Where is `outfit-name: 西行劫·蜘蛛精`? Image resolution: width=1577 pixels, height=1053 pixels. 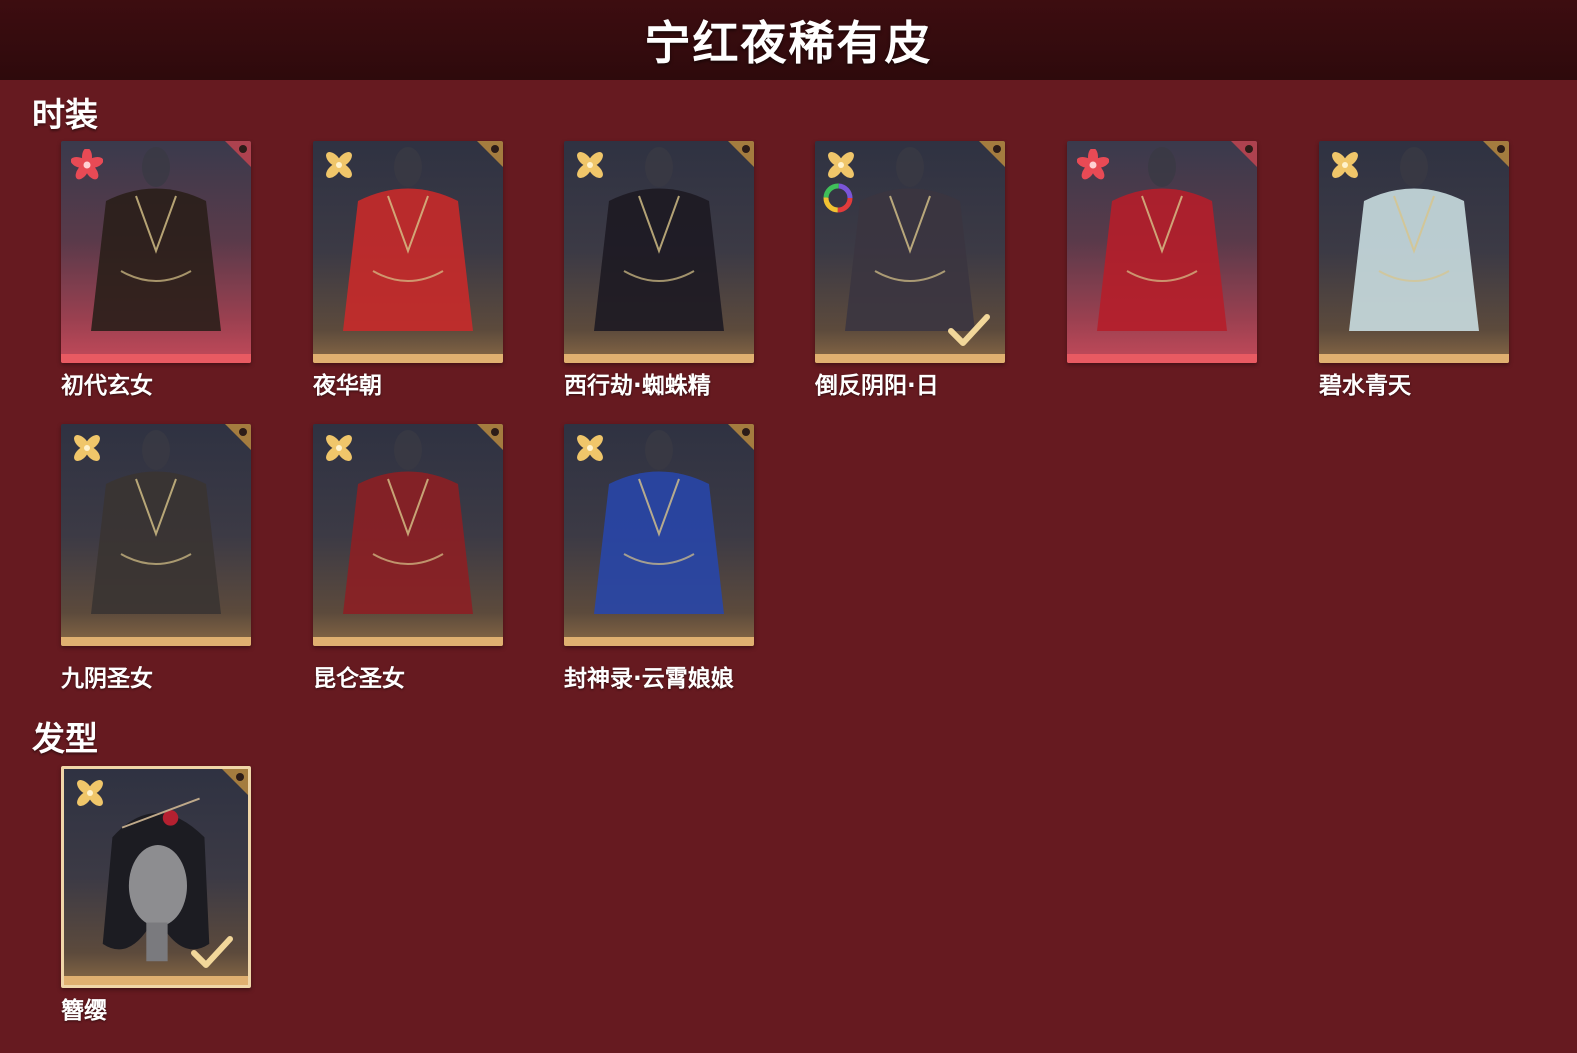
outfit-name: 西行劫·蜘蛛精 is located at coordinates (637, 386).